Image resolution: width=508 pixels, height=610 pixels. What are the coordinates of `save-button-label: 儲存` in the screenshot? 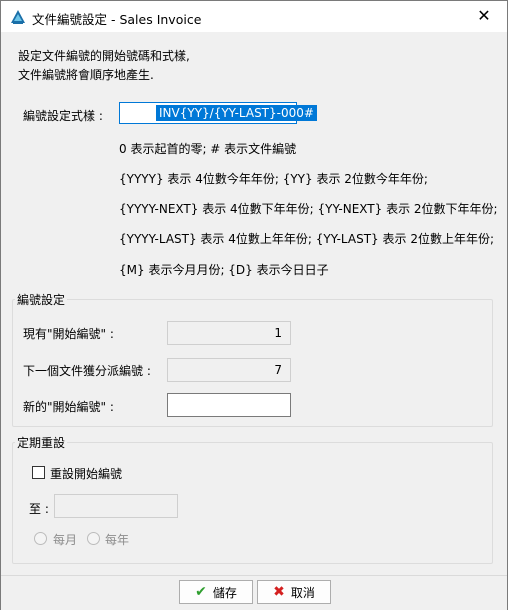 It's located at (224, 592).